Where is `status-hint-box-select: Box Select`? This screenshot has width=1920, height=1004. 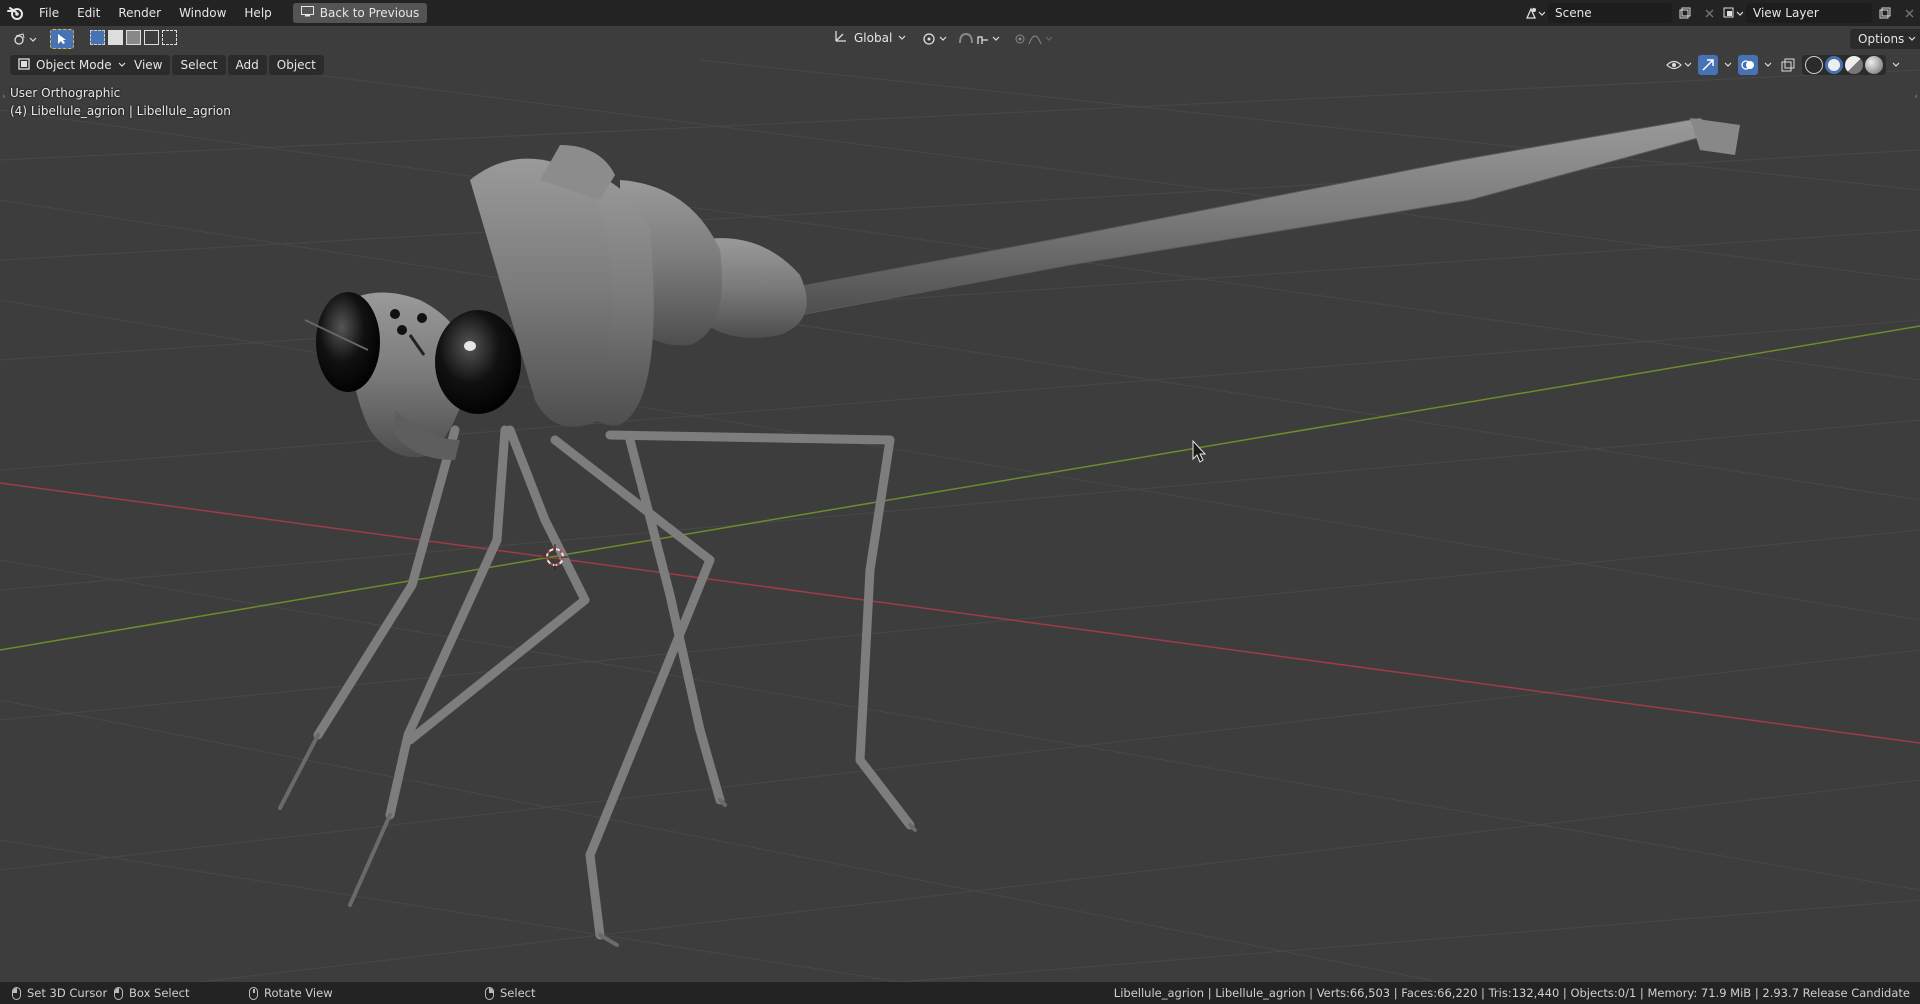
status-hint-box-select: Box Select is located at coordinates (152, 993).